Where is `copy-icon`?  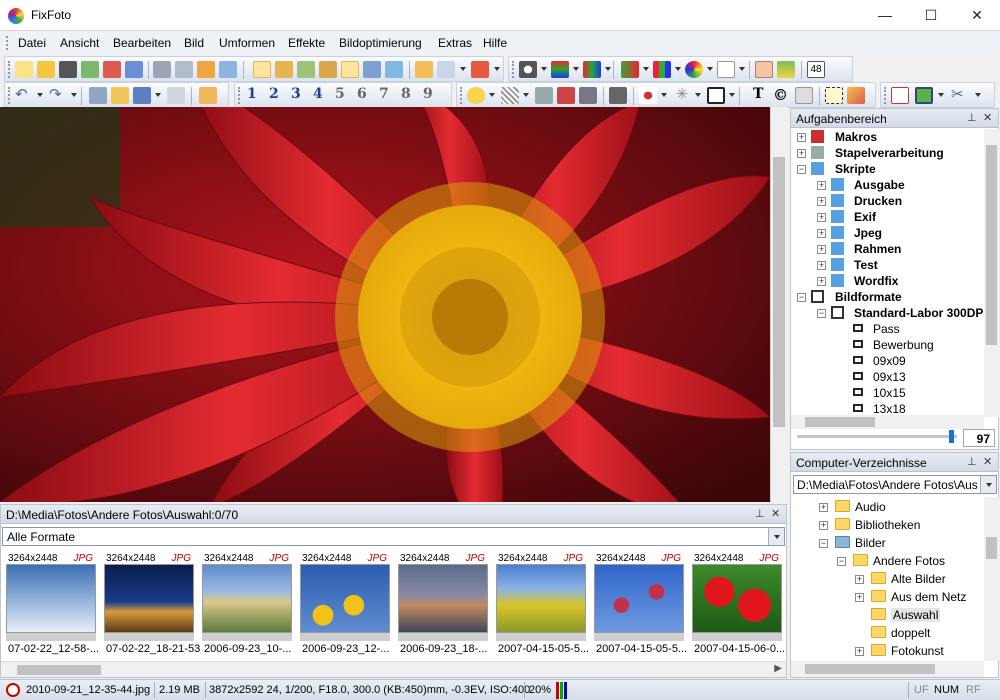
copy-icon is located at coordinates (98, 95).